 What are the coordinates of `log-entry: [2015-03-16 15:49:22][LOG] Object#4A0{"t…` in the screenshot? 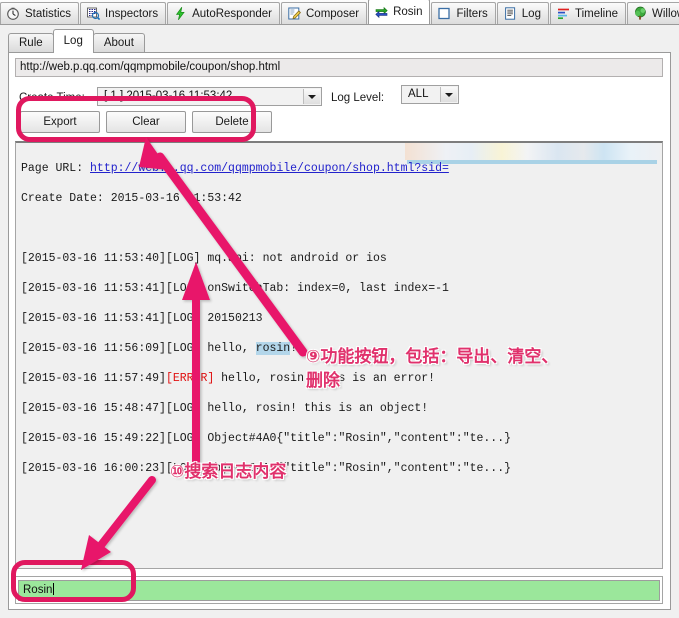 It's located at (266, 438).